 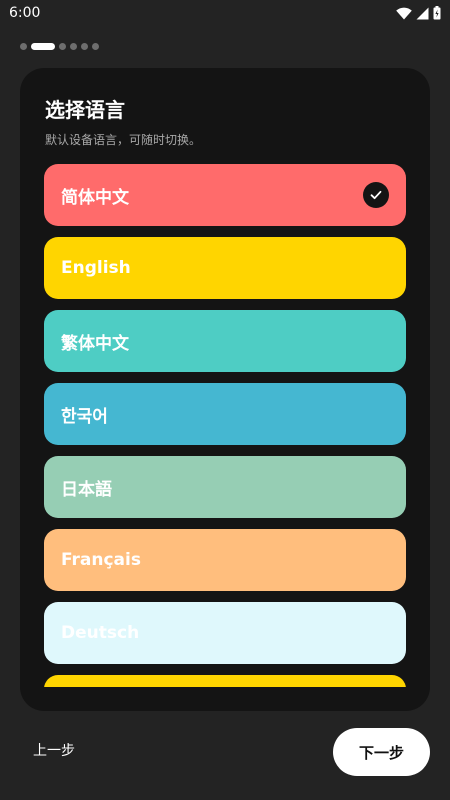 I want to click on status-icons, so click(x=418, y=13).